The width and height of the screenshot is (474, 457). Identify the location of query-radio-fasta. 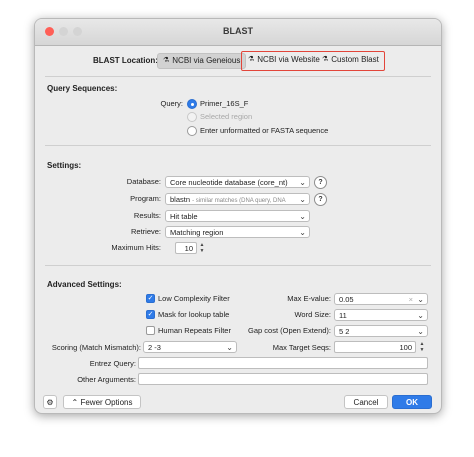
(192, 131).